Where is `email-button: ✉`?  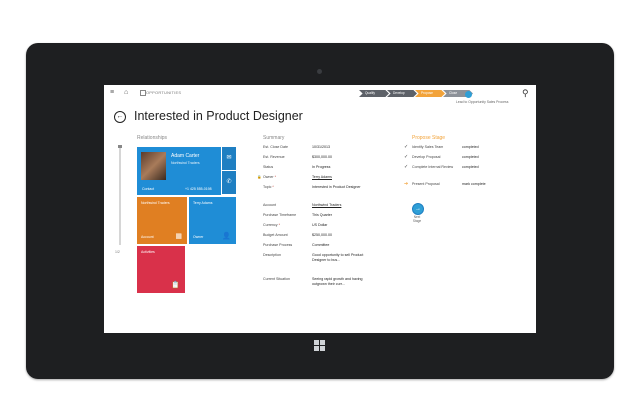
email-button: ✉ is located at coordinates (228, 158).